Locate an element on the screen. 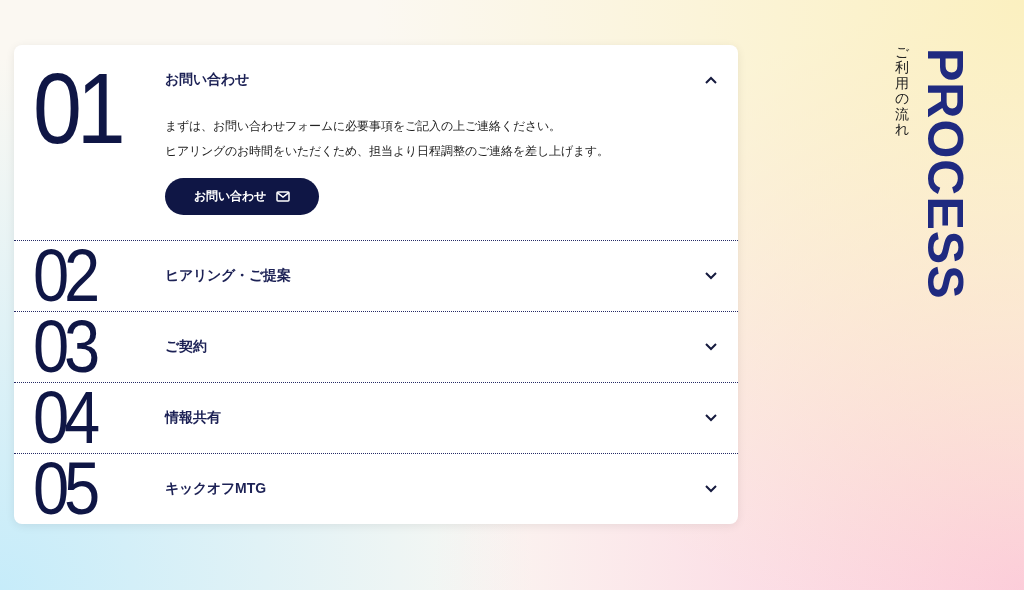 The height and width of the screenshot is (590, 1024). step-number: 05 is located at coordinates (64, 487).